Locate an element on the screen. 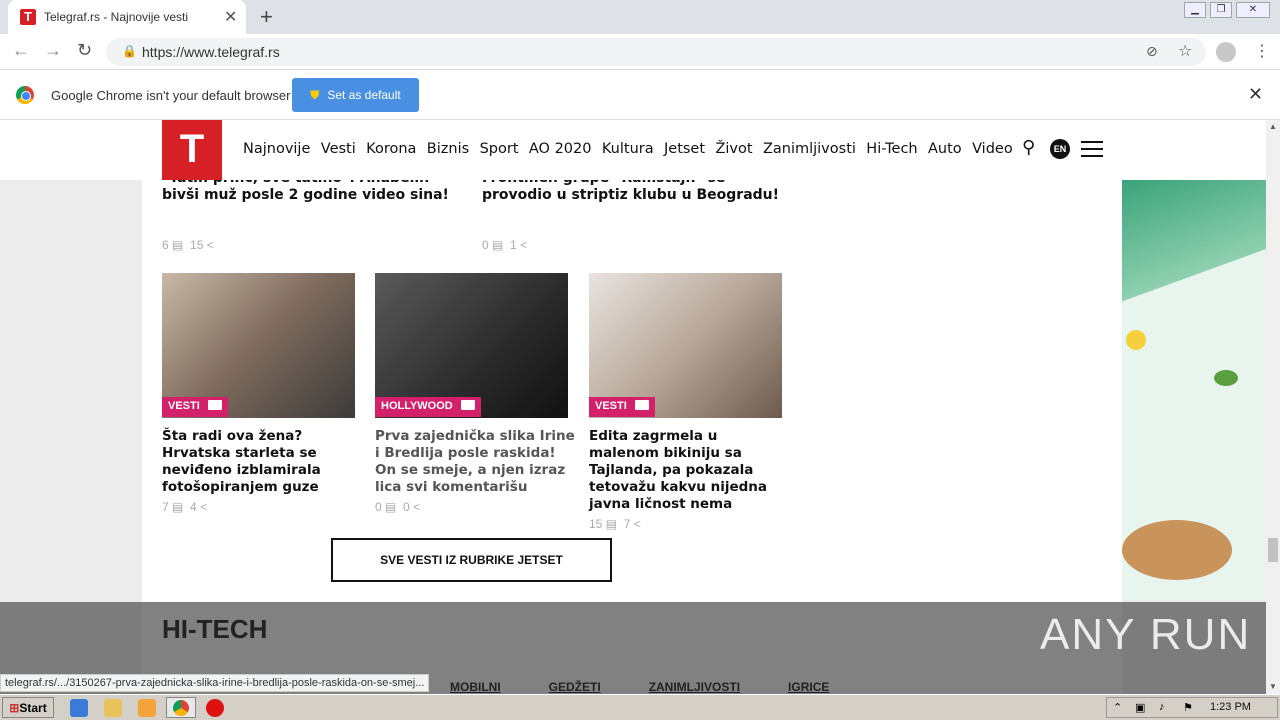  tag-label: VESTI is located at coordinates (611, 406).